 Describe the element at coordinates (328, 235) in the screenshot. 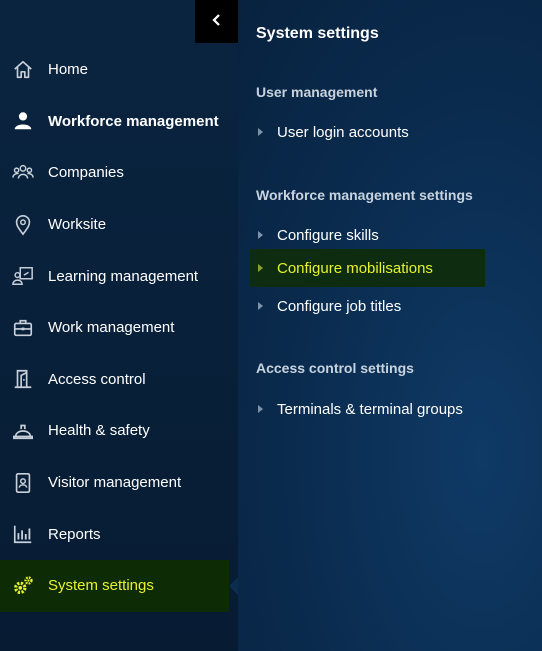

I see `link-label: Configure skills` at that location.